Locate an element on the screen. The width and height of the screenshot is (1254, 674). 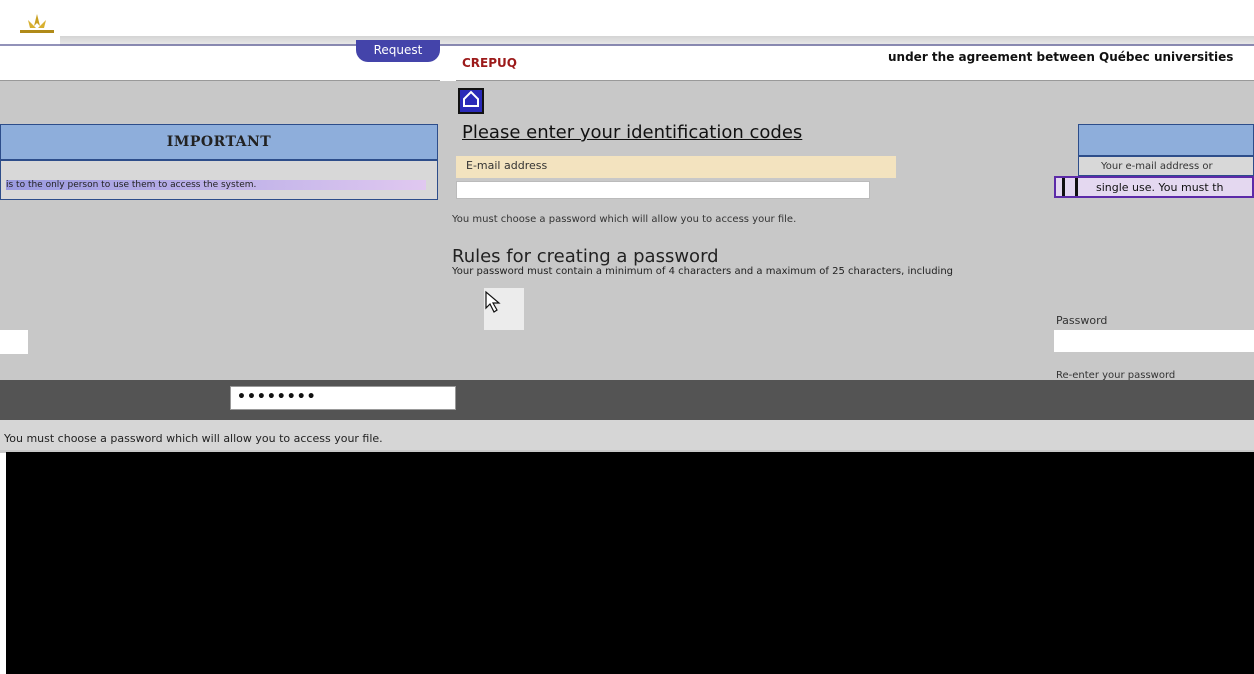
home-button is located at coordinates (471, 101).